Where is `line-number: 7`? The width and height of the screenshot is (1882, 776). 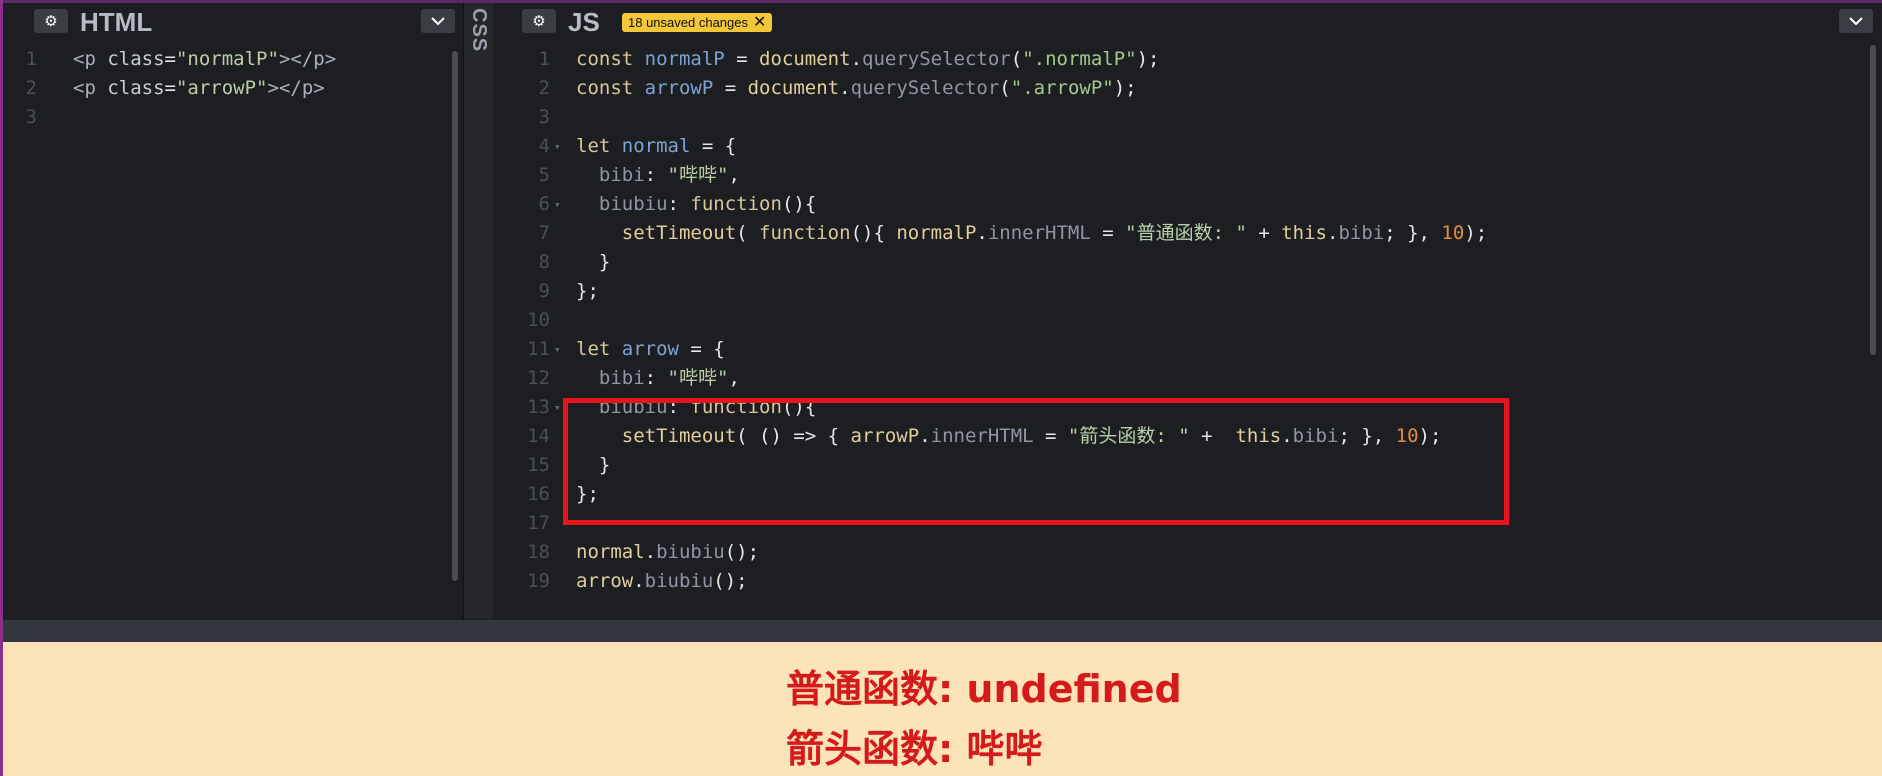
line-number: 7 is located at coordinates (544, 233).